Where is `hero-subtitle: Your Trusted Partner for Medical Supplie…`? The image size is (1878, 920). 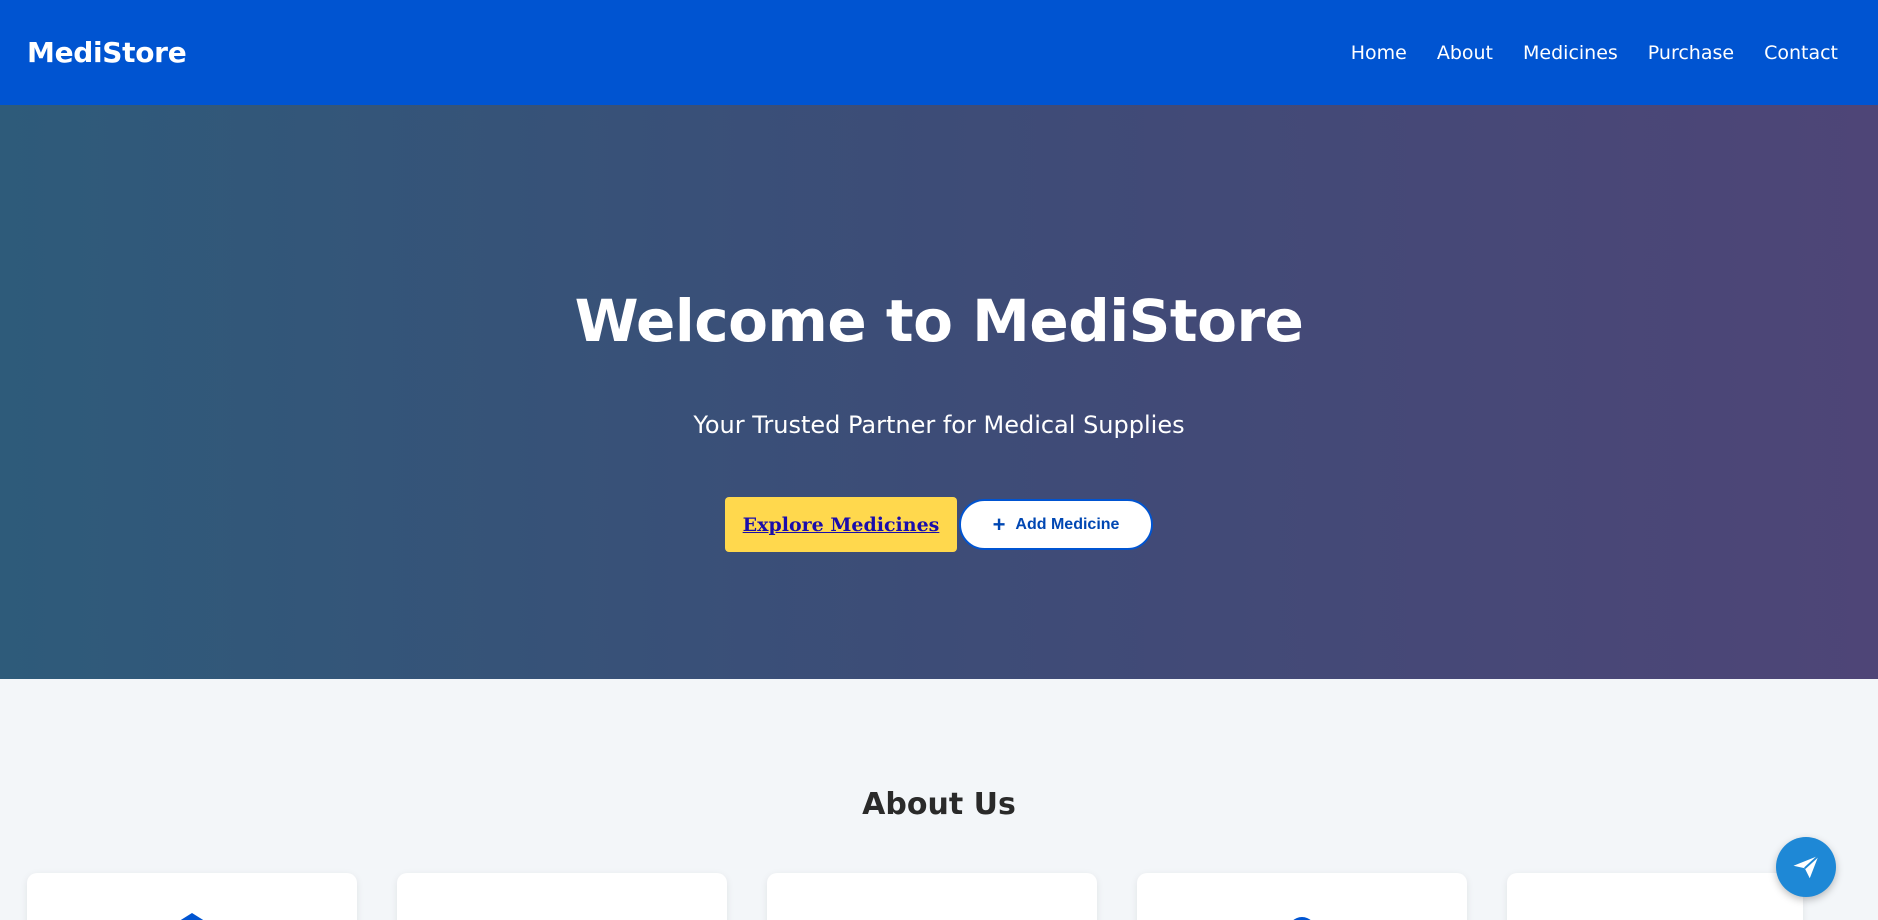 hero-subtitle: Your Trusted Partner for Medical Supplie… is located at coordinates (939, 425).